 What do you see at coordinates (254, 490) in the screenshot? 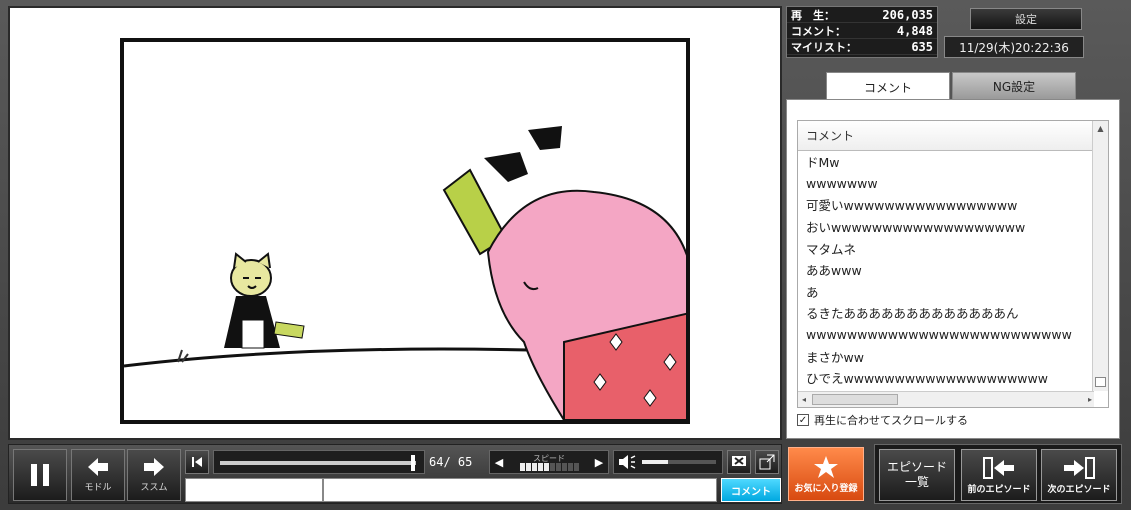
I see `command-input` at bounding box center [254, 490].